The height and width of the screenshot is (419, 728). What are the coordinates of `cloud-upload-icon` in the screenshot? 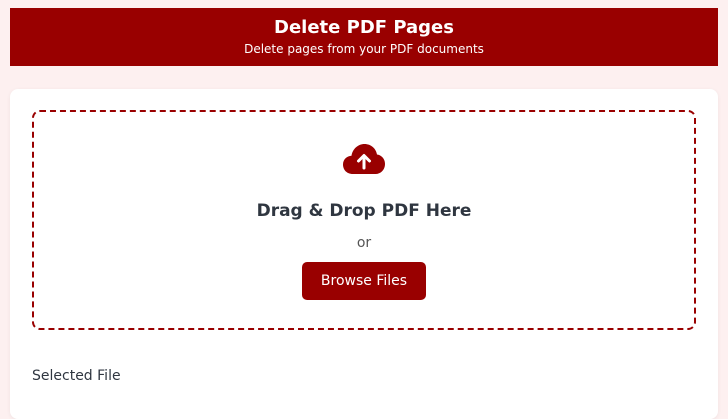 It's located at (364, 159).